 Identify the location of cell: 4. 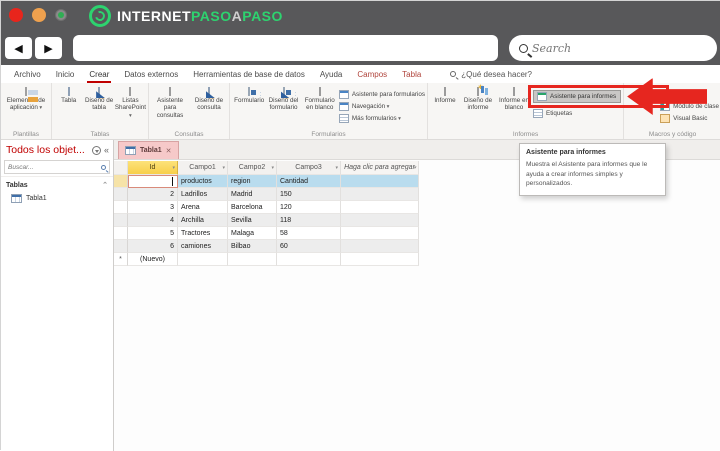
(153, 220).